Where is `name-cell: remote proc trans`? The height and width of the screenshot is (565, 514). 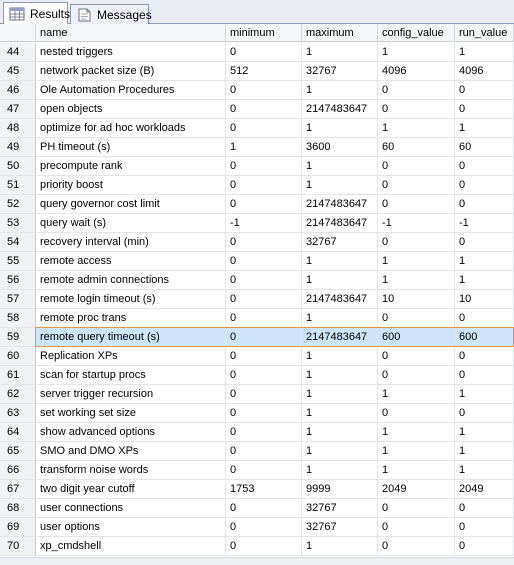 name-cell: remote proc trans is located at coordinates (131, 318).